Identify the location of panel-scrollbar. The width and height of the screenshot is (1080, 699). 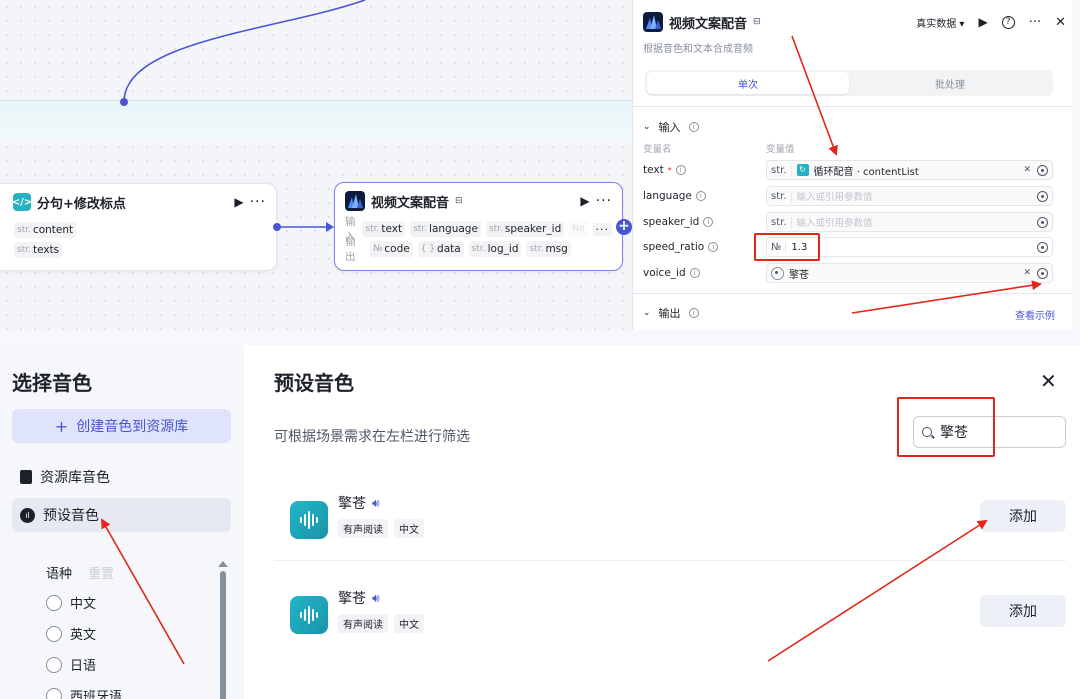
(1076, 165).